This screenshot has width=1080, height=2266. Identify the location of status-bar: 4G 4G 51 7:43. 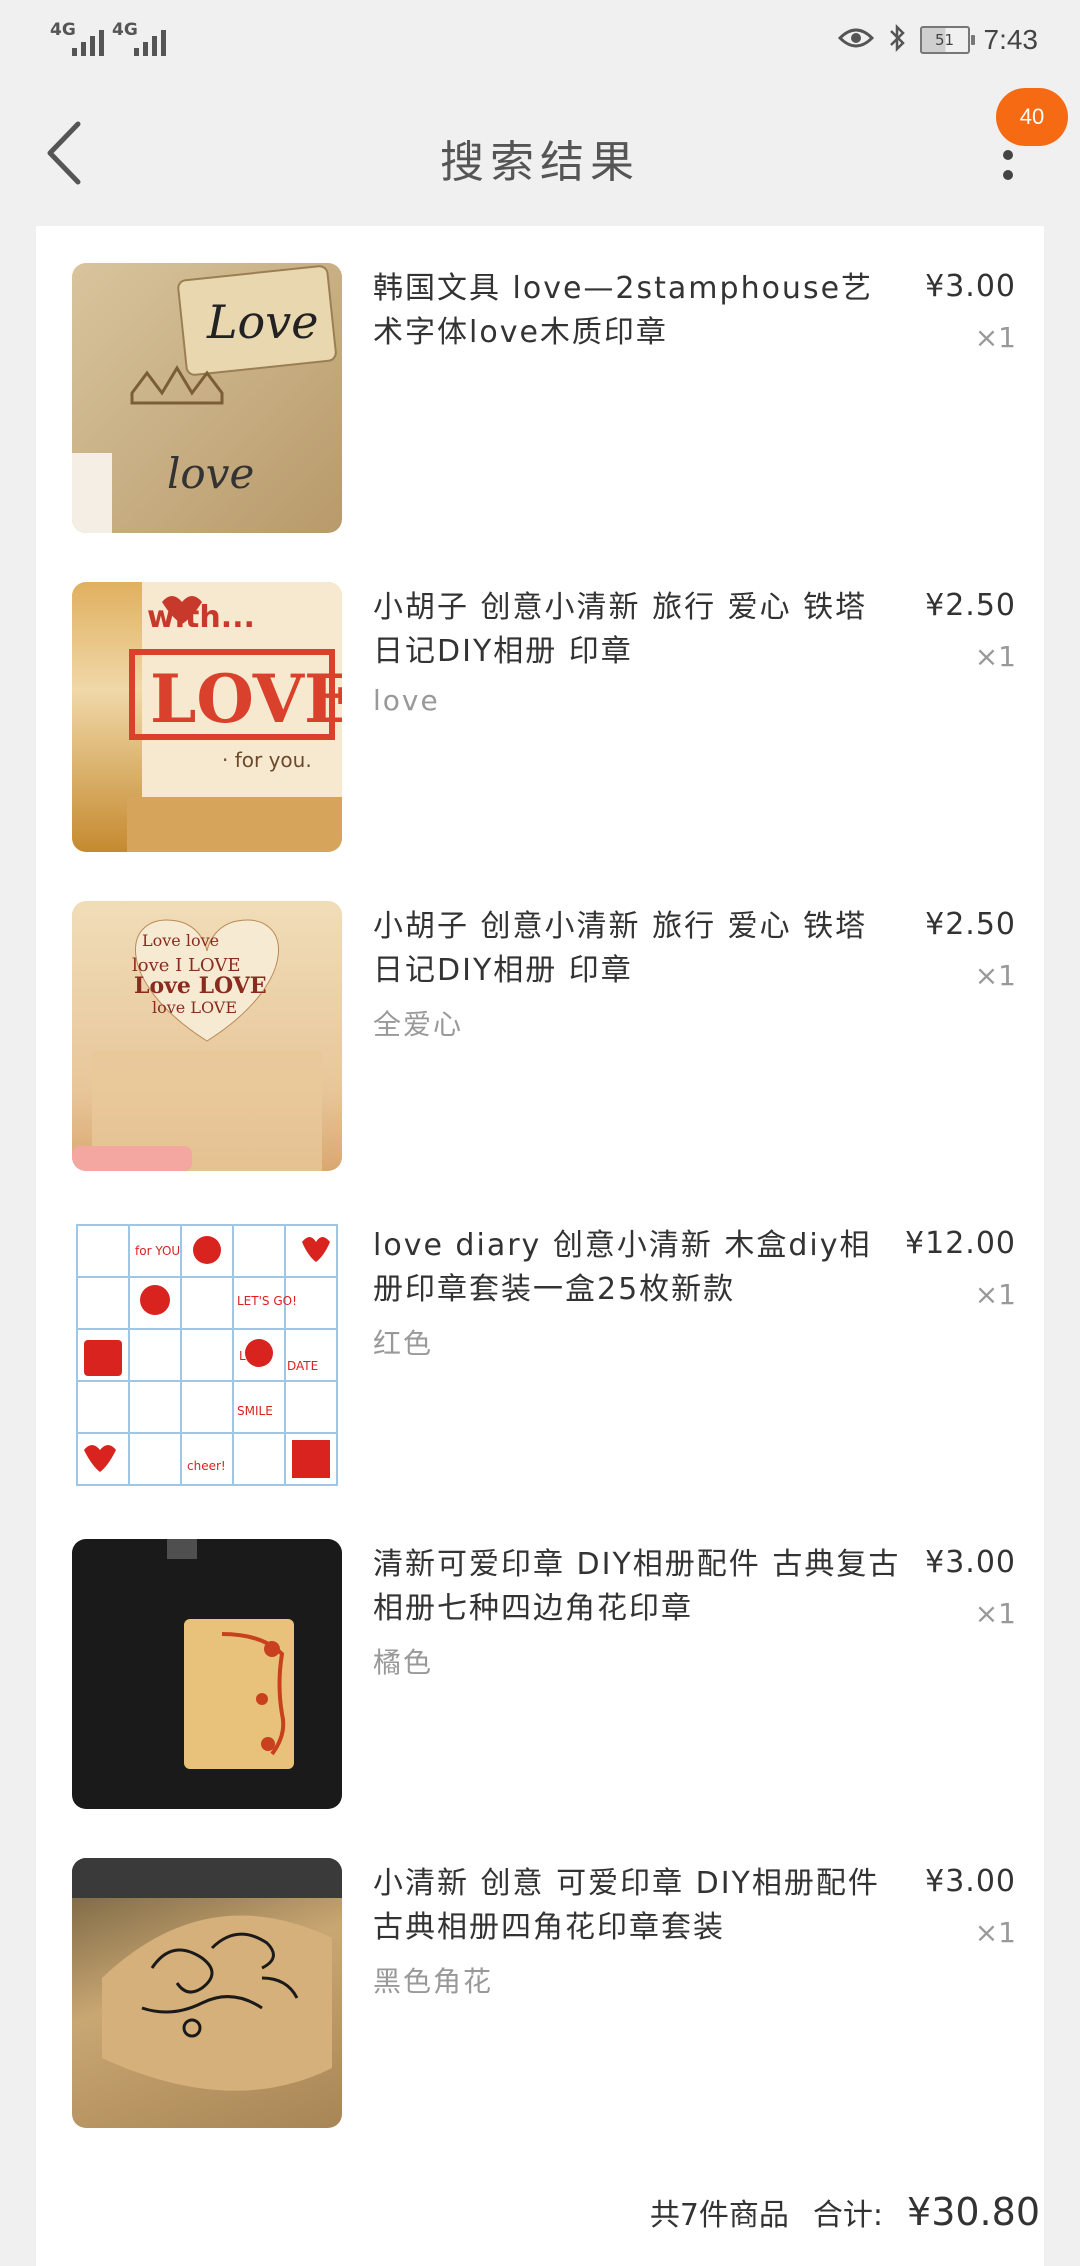
(540, 40).